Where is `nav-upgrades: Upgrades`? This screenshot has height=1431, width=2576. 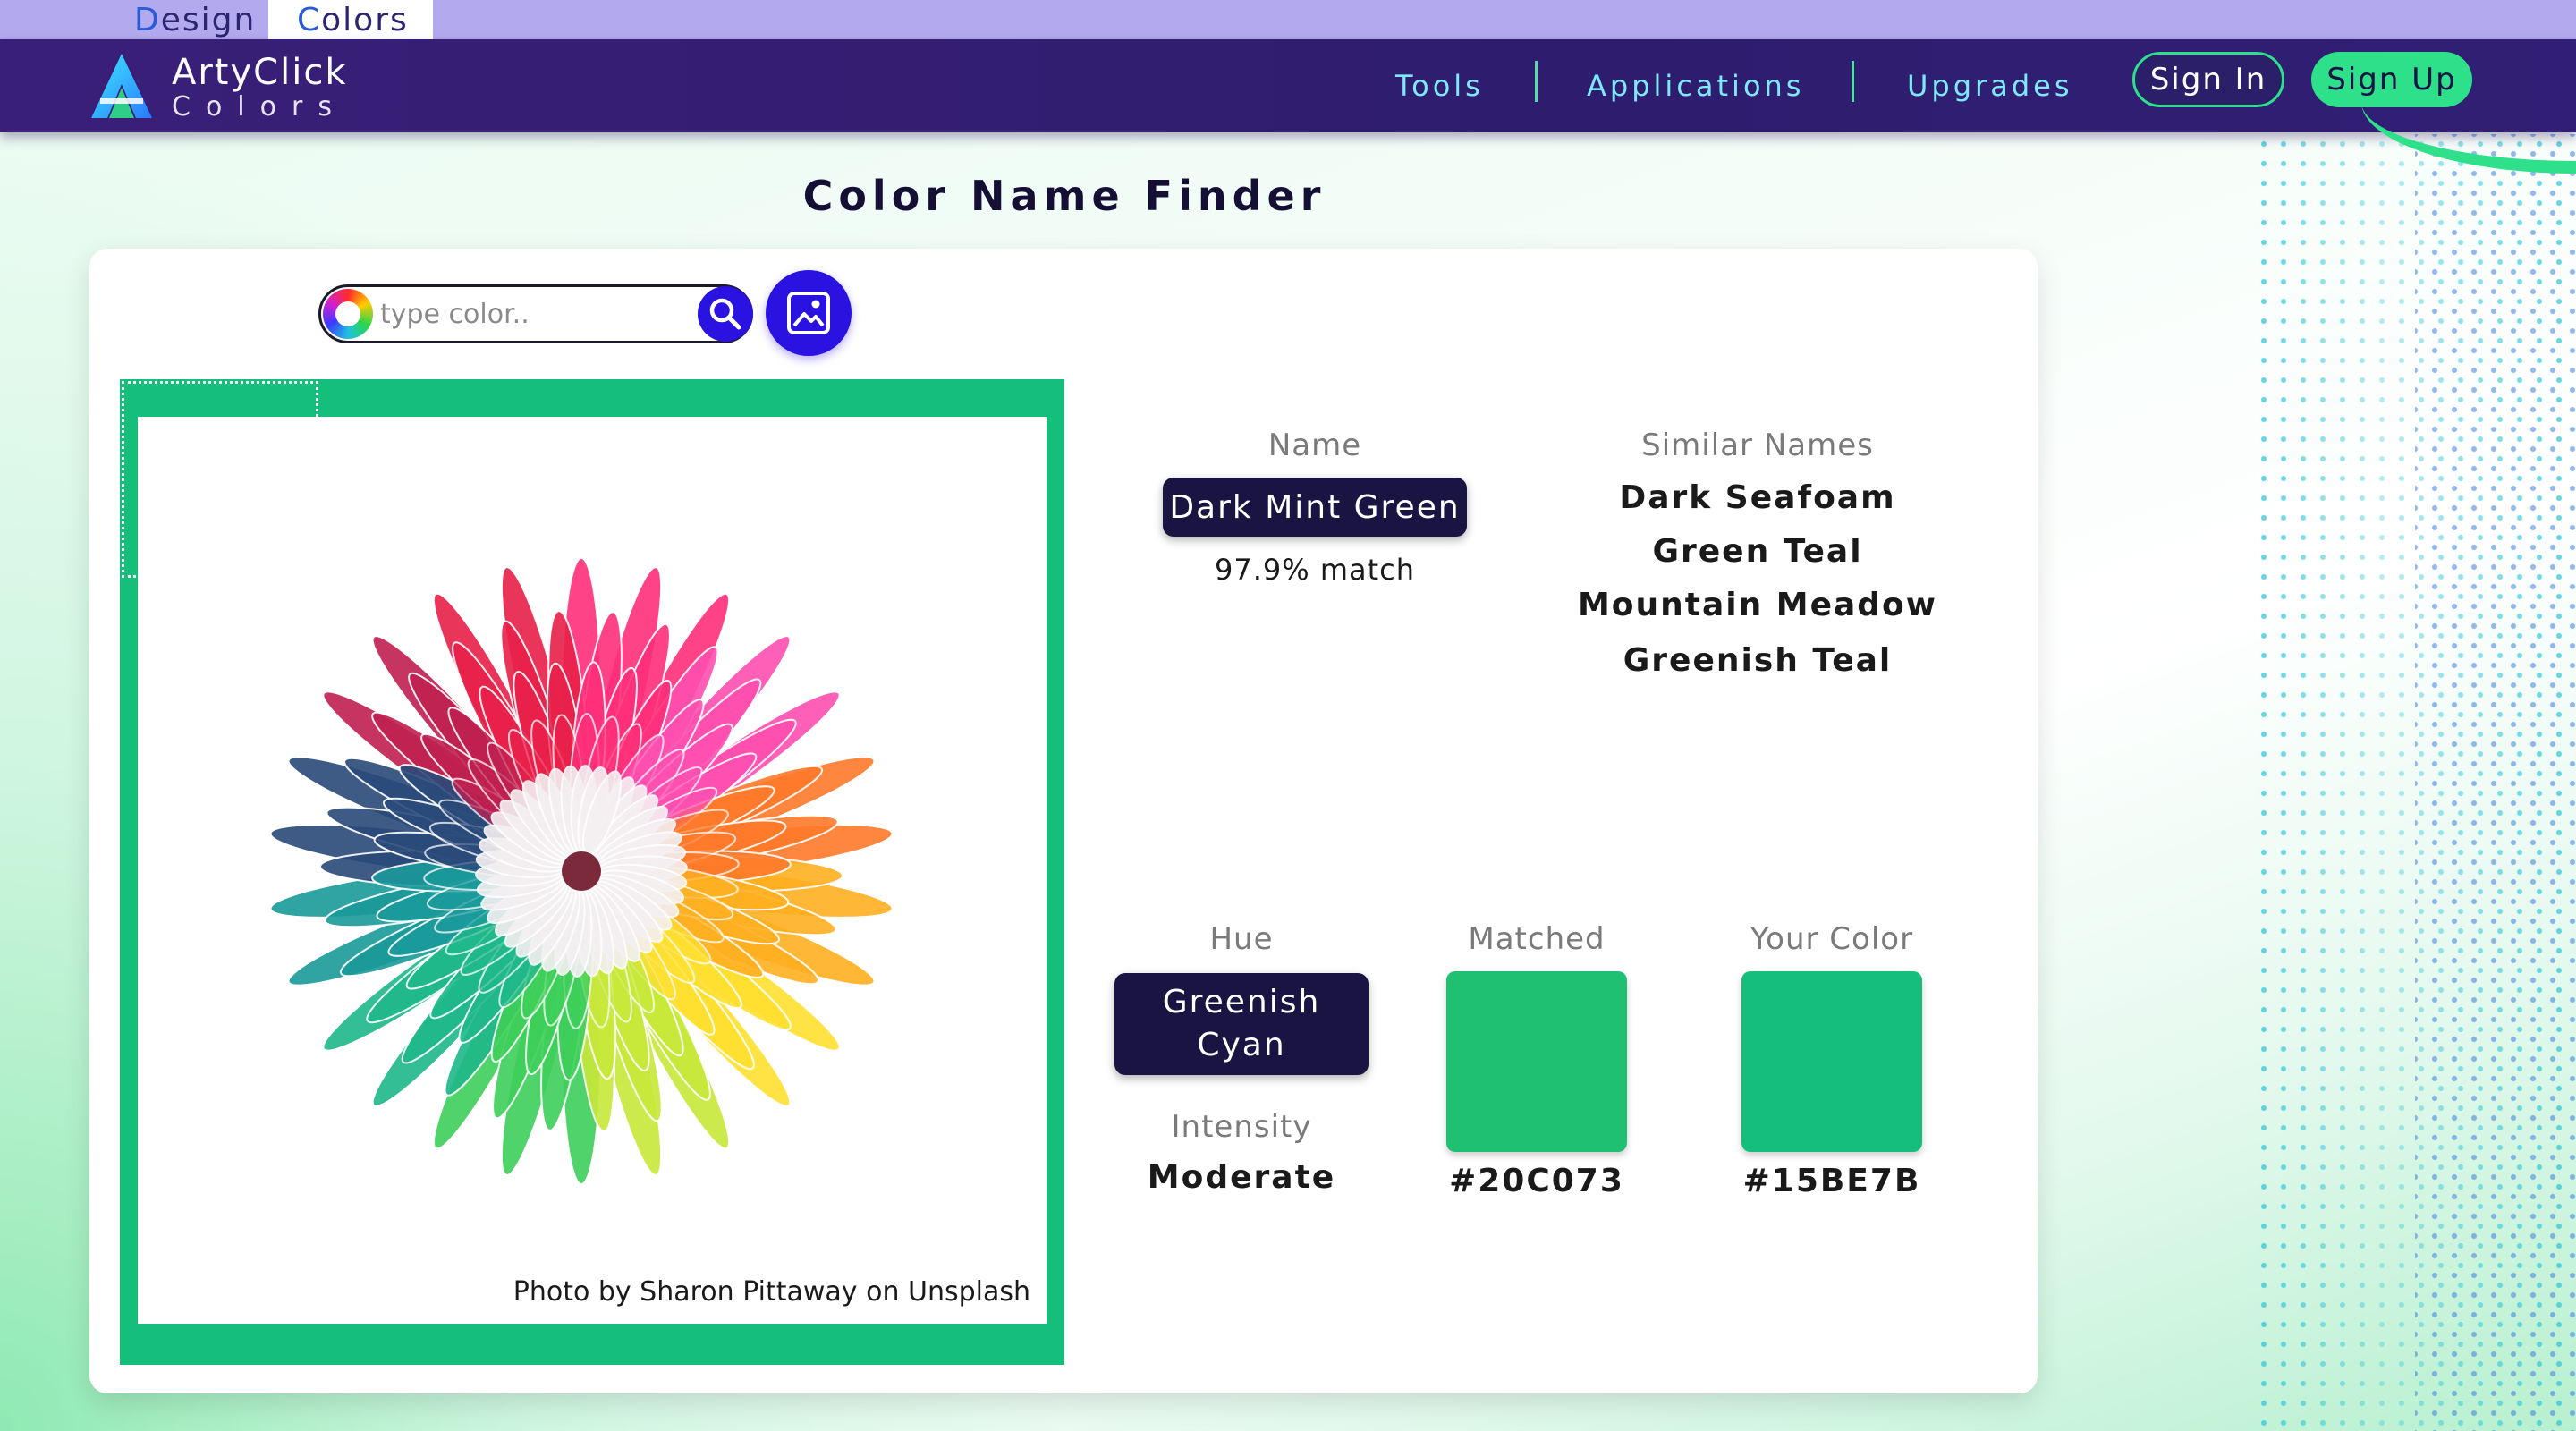
nav-upgrades: Upgrades is located at coordinates (1989, 86).